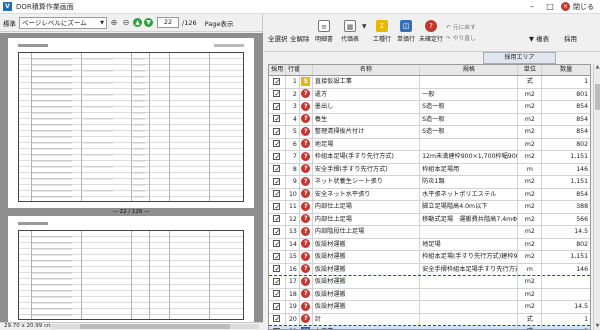 The image size is (600, 330). I want to click on unit-price-row-button: ◫ 単価行, so click(406, 31).